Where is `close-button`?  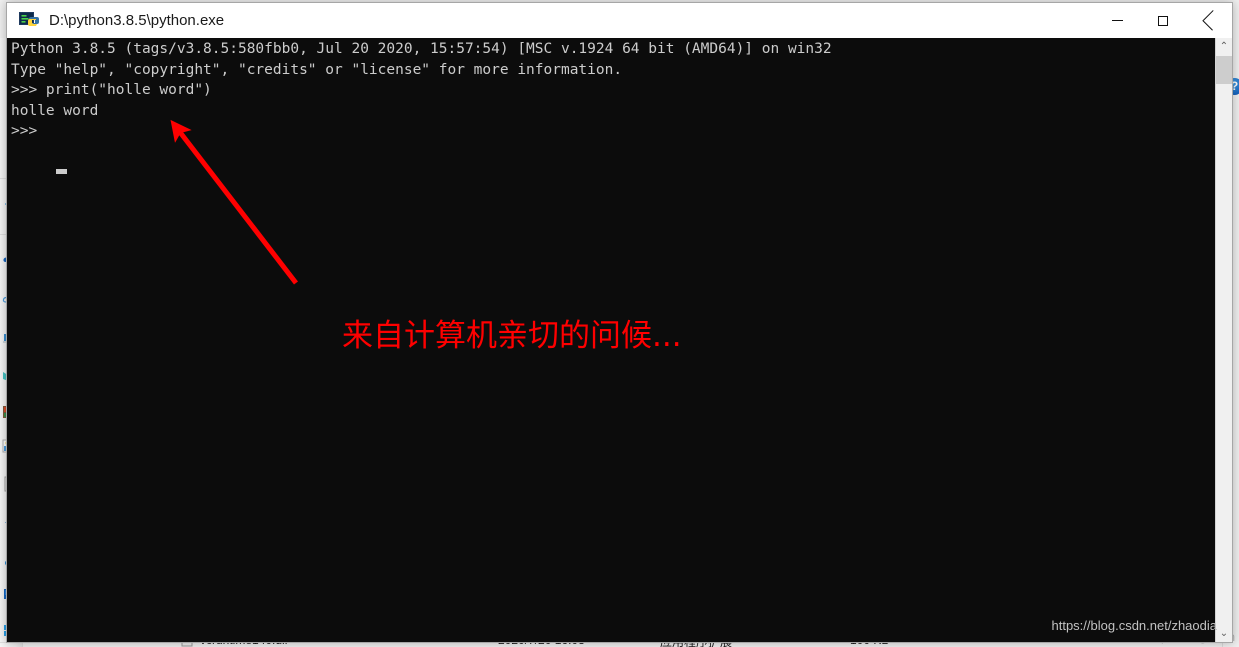
close-button is located at coordinates (1209, 20).